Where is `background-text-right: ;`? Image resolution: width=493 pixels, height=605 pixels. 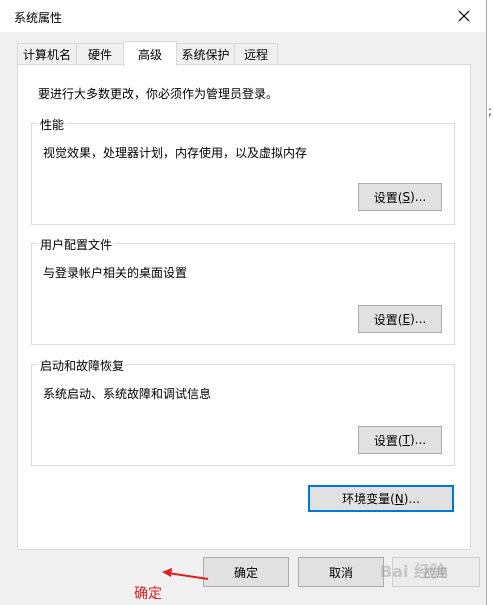 background-text-right: ; is located at coordinates (490, 111).